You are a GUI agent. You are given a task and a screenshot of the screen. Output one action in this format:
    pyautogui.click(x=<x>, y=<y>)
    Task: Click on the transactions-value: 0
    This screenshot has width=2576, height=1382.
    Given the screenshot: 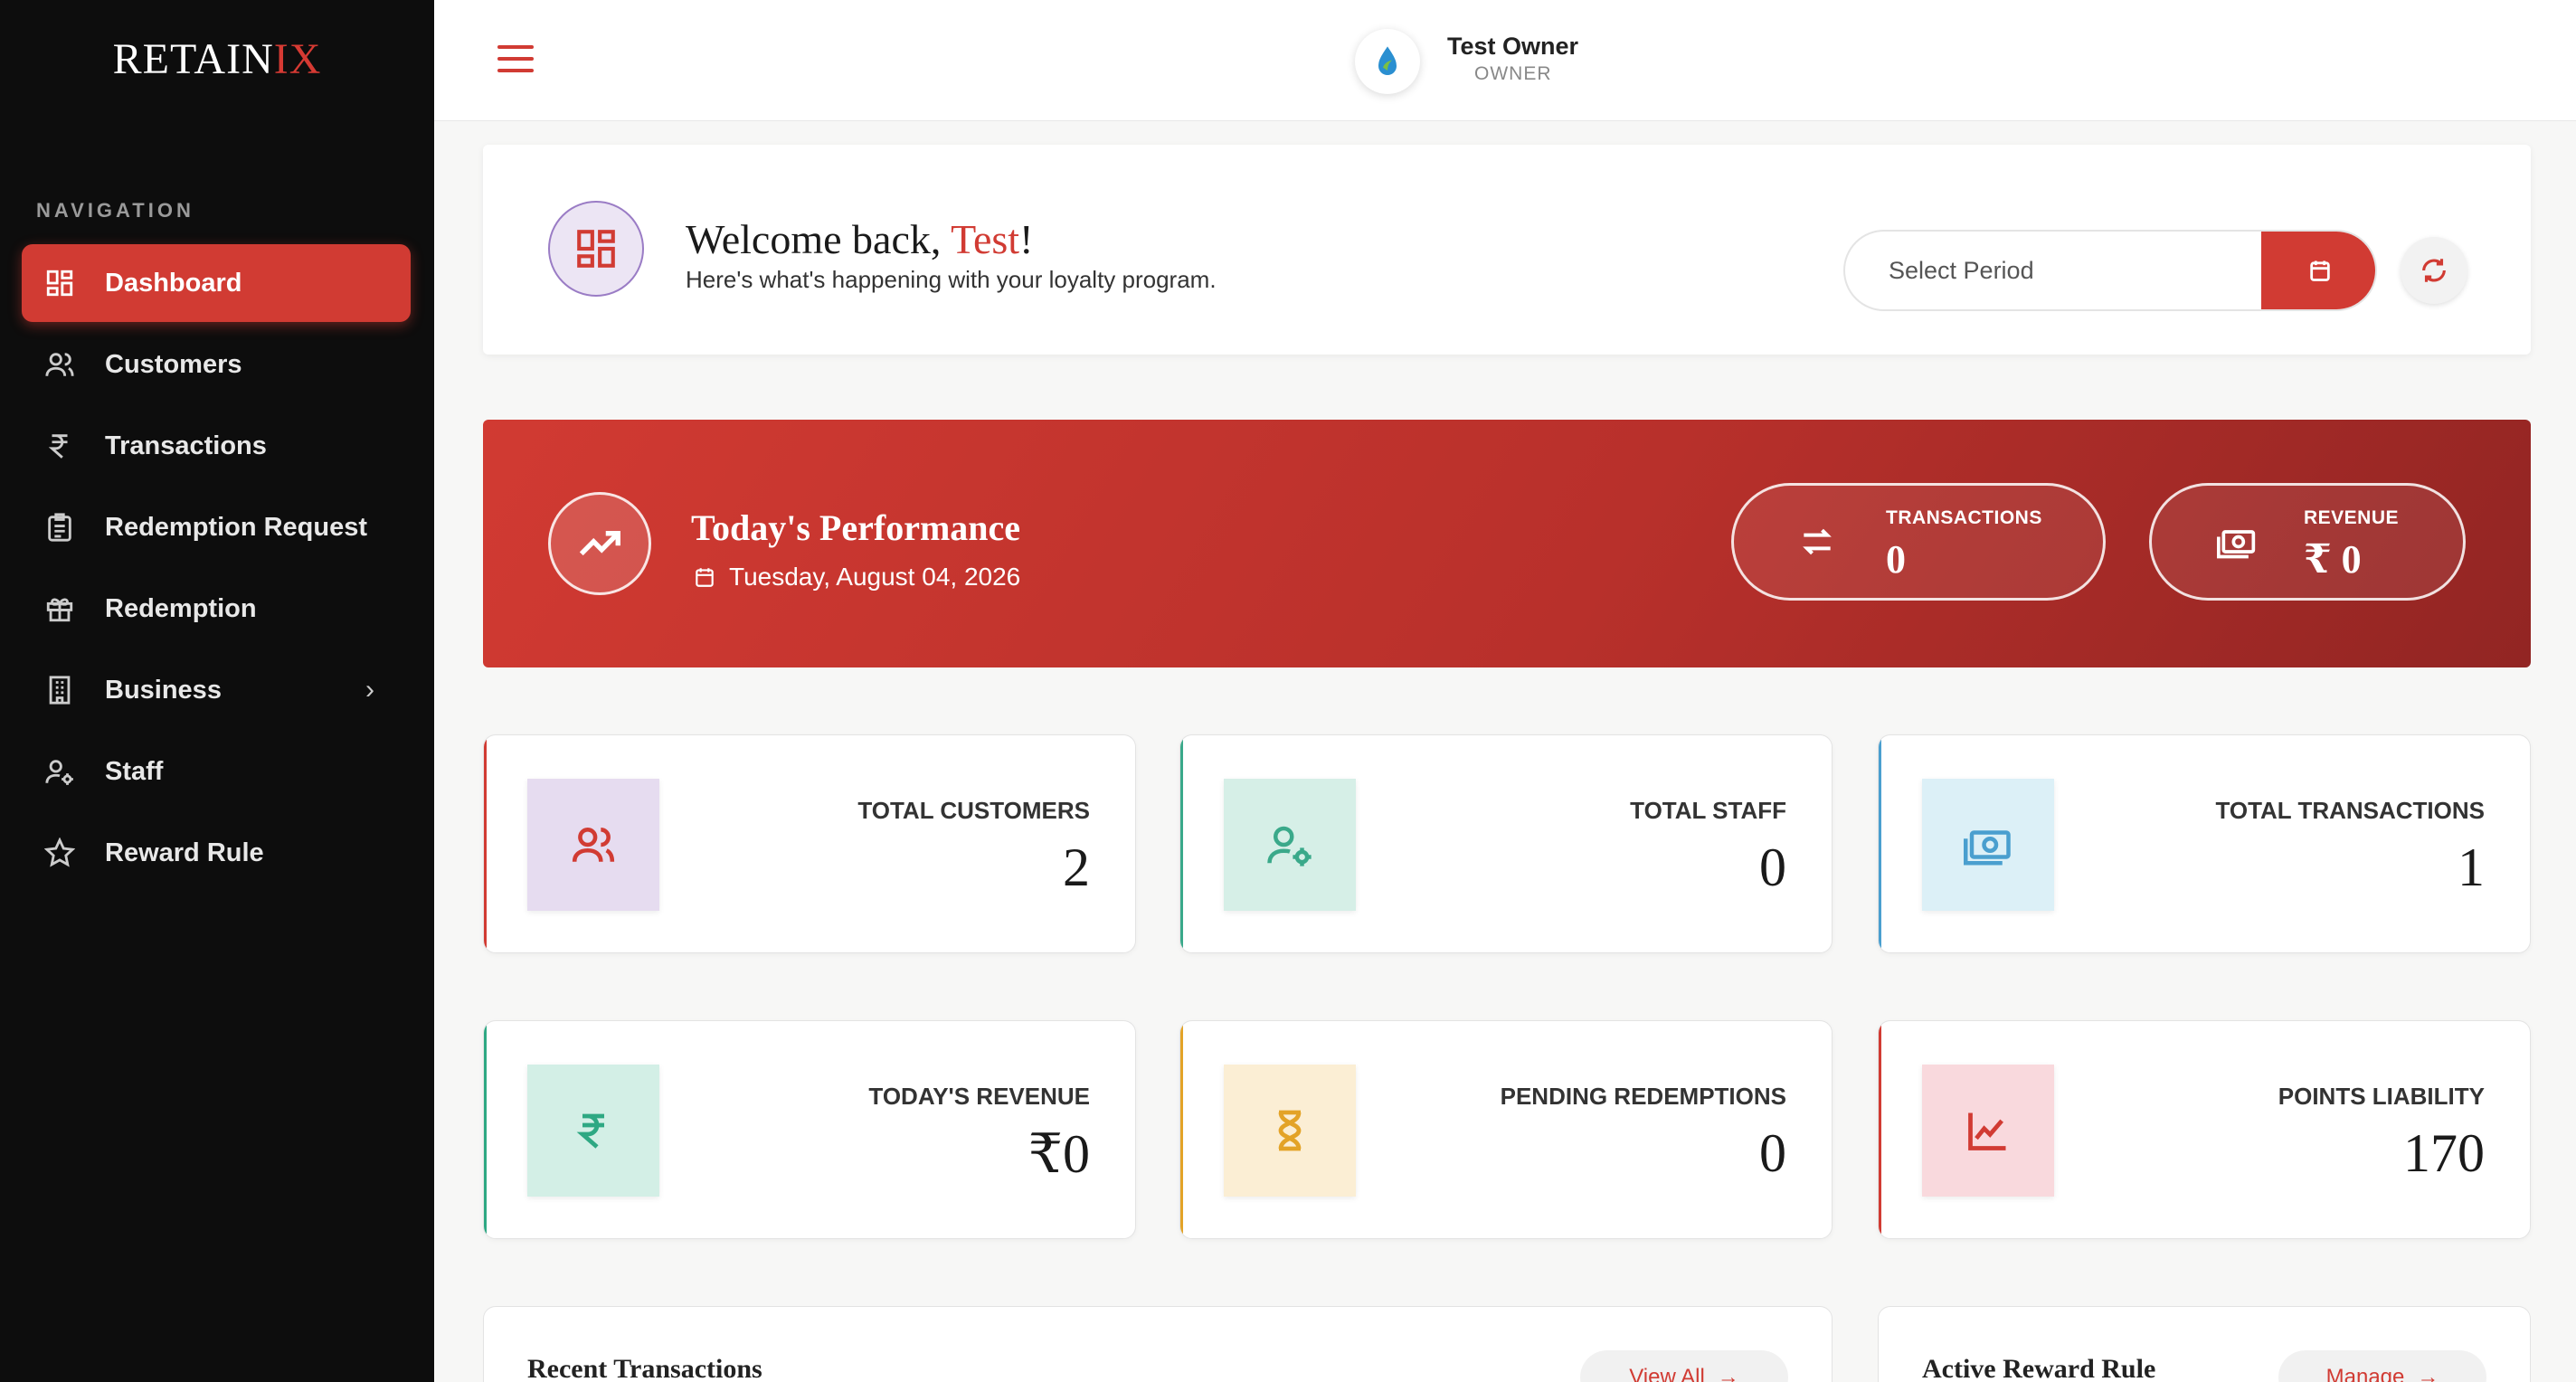 What is the action you would take?
    pyautogui.click(x=1896, y=559)
    